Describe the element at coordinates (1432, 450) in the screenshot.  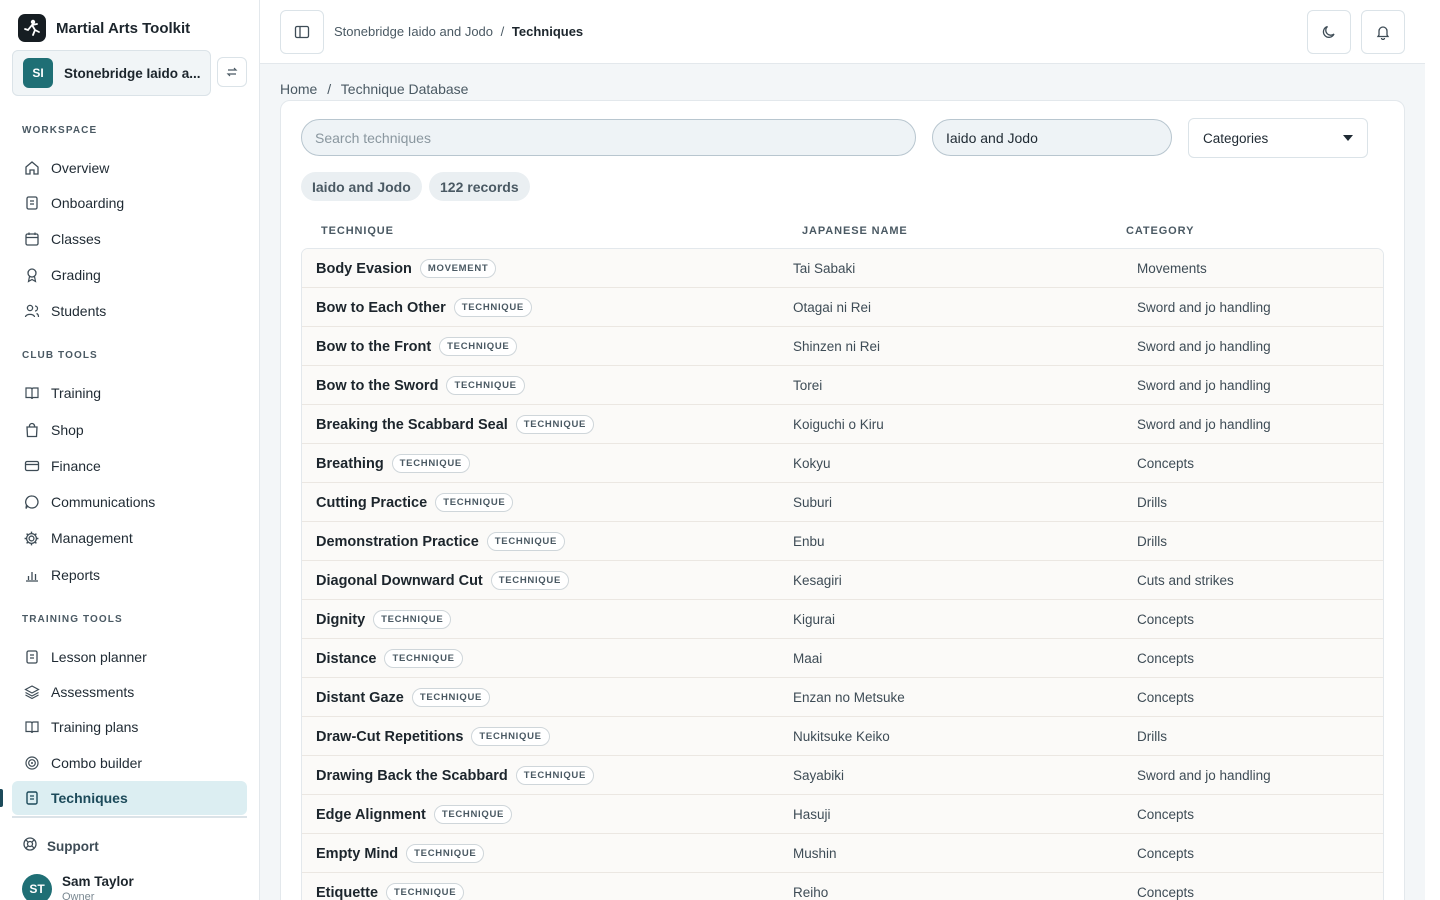
I see `page-scrollbar` at that location.